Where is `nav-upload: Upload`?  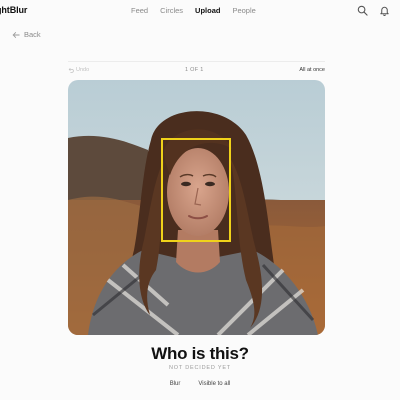 nav-upload: Upload is located at coordinates (207, 10).